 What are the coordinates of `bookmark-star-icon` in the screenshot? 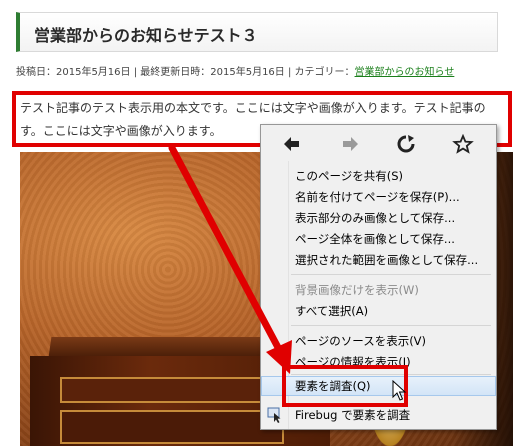 It's located at (463, 143).